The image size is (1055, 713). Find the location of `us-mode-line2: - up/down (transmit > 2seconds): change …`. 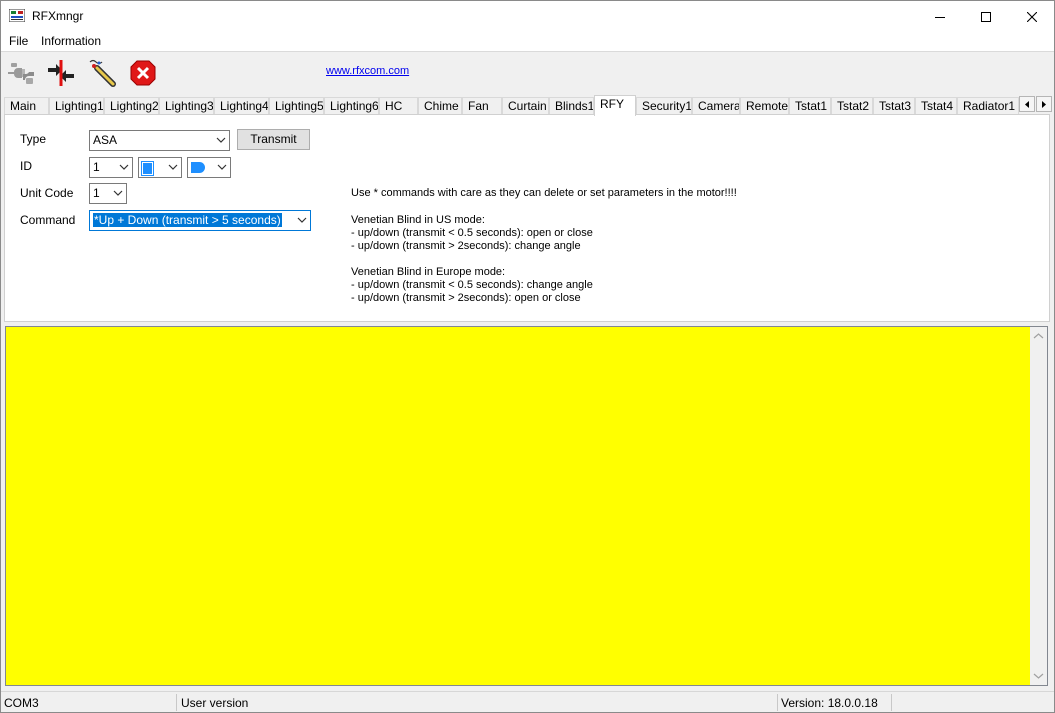

us-mode-line2: - up/down (transmit > 2seconds): change … is located at coordinates (466, 246).